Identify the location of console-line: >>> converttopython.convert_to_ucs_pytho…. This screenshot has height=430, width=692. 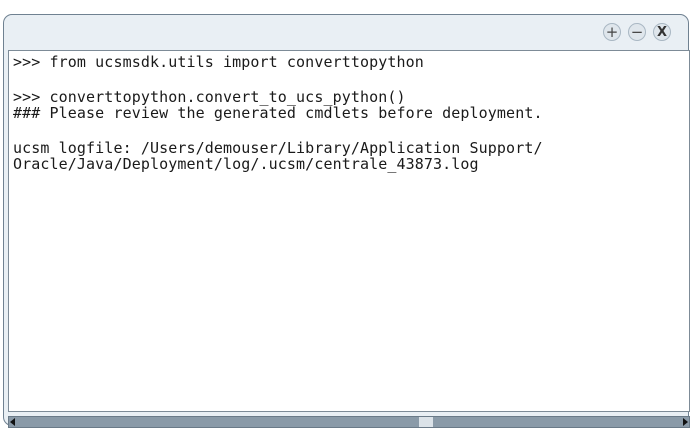
(209, 97).